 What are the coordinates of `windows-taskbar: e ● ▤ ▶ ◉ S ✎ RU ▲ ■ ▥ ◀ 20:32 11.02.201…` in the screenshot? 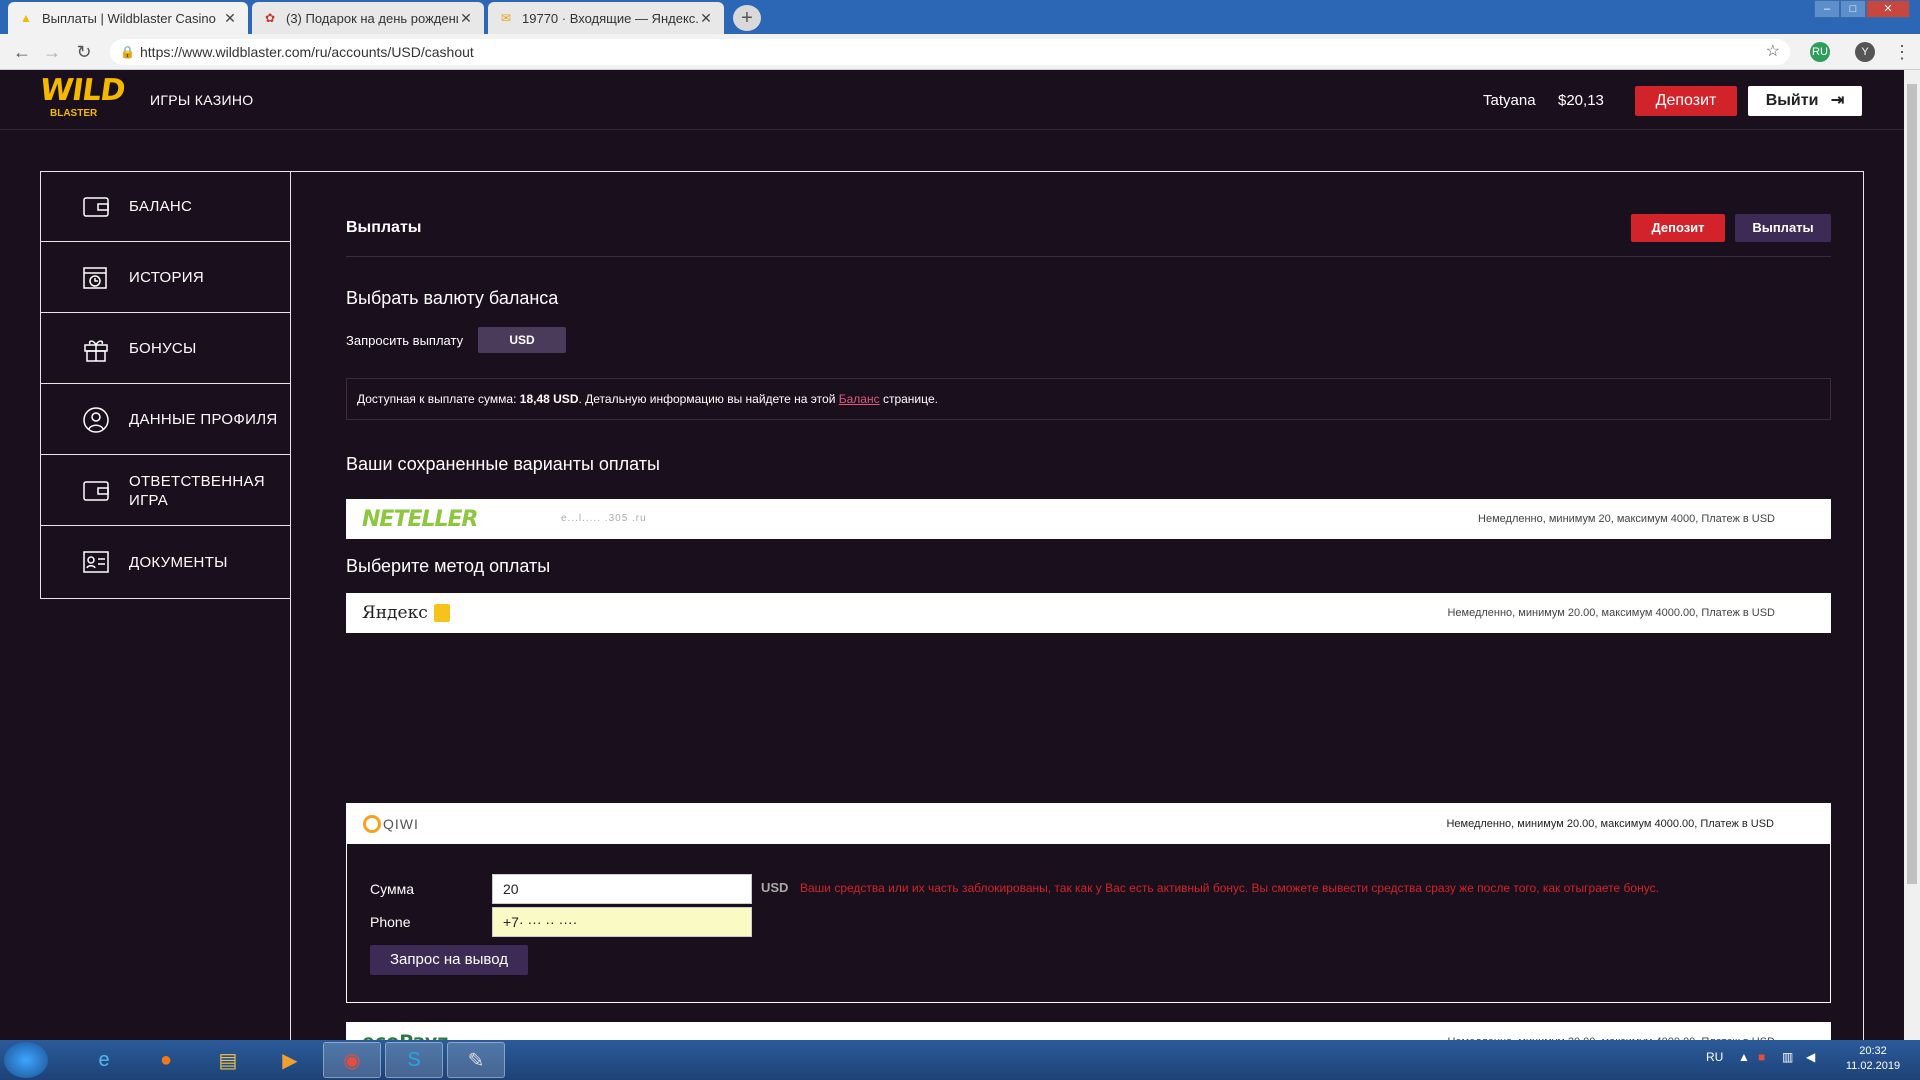 It's located at (960, 1060).